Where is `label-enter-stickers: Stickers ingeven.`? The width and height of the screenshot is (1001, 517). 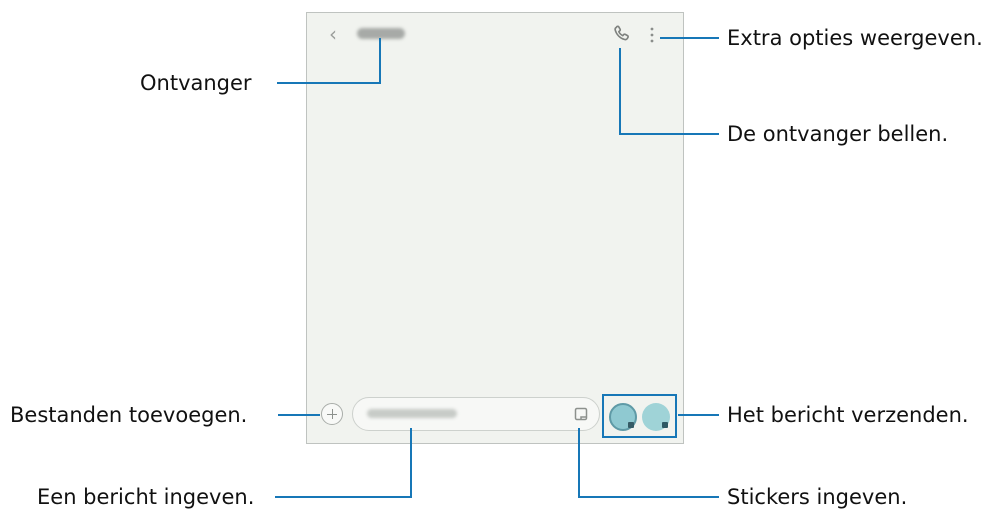
label-enter-stickers: Stickers ingeven. is located at coordinates (817, 497).